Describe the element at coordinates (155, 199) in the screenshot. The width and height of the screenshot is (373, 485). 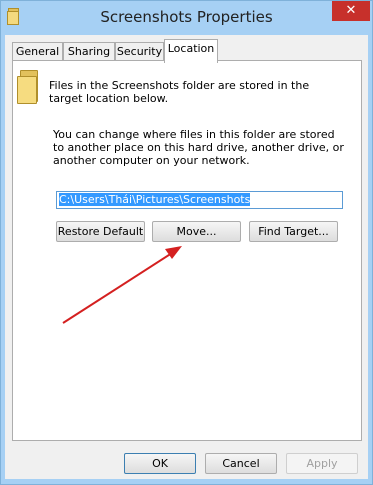
I see `target-path-value: C:\Users\Thái\Pictures\Screenshots` at that location.